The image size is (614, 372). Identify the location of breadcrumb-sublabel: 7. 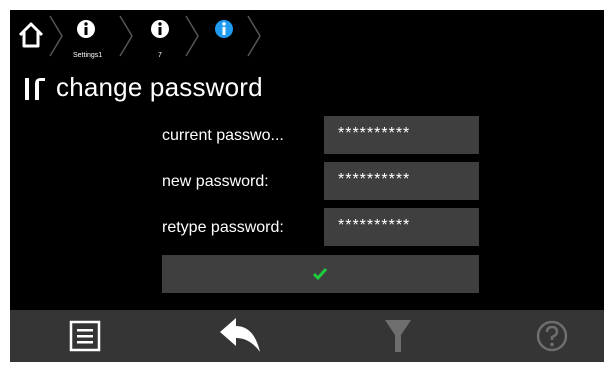
(160, 55).